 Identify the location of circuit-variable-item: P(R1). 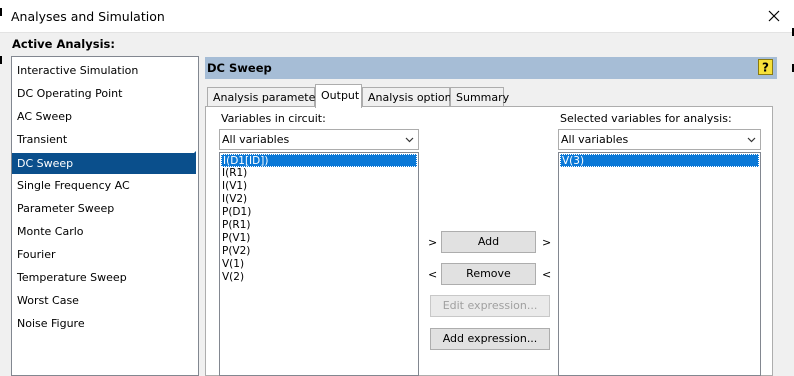
(236, 225).